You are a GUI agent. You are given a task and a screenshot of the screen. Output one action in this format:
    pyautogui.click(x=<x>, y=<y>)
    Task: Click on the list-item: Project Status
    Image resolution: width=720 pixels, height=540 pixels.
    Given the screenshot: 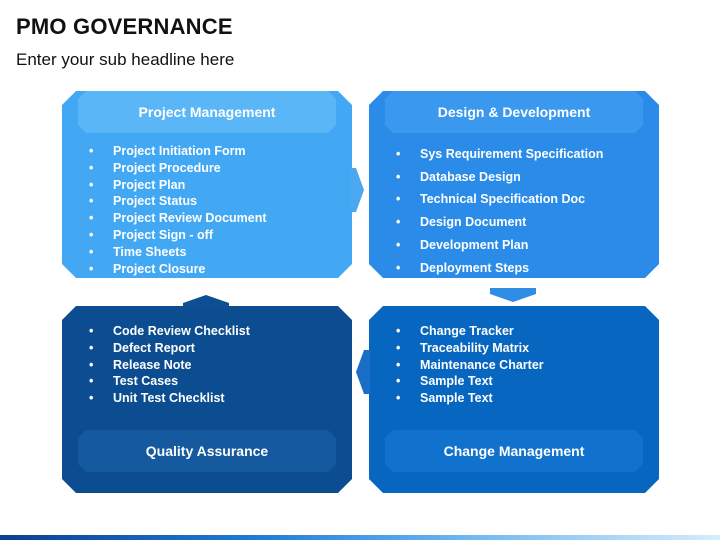 What is the action you would take?
    pyautogui.click(x=175, y=201)
    